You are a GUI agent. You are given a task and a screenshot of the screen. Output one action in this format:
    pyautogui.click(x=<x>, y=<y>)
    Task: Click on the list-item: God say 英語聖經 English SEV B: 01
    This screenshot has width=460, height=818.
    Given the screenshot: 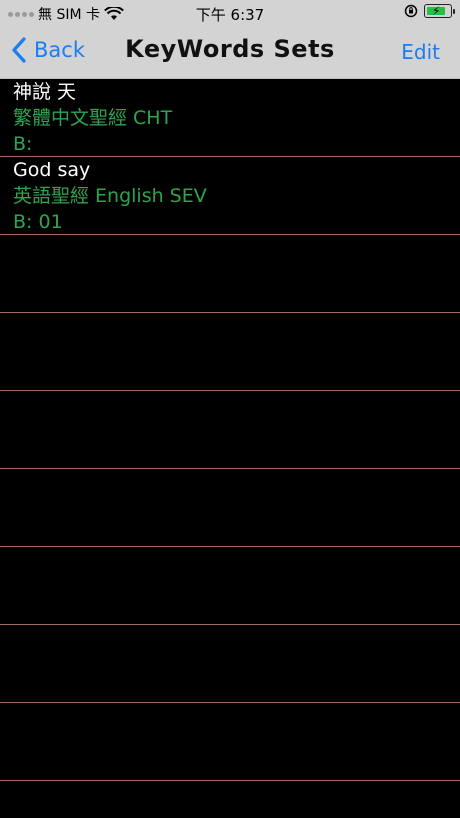 What is the action you would take?
    pyautogui.click(x=230, y=196)
    